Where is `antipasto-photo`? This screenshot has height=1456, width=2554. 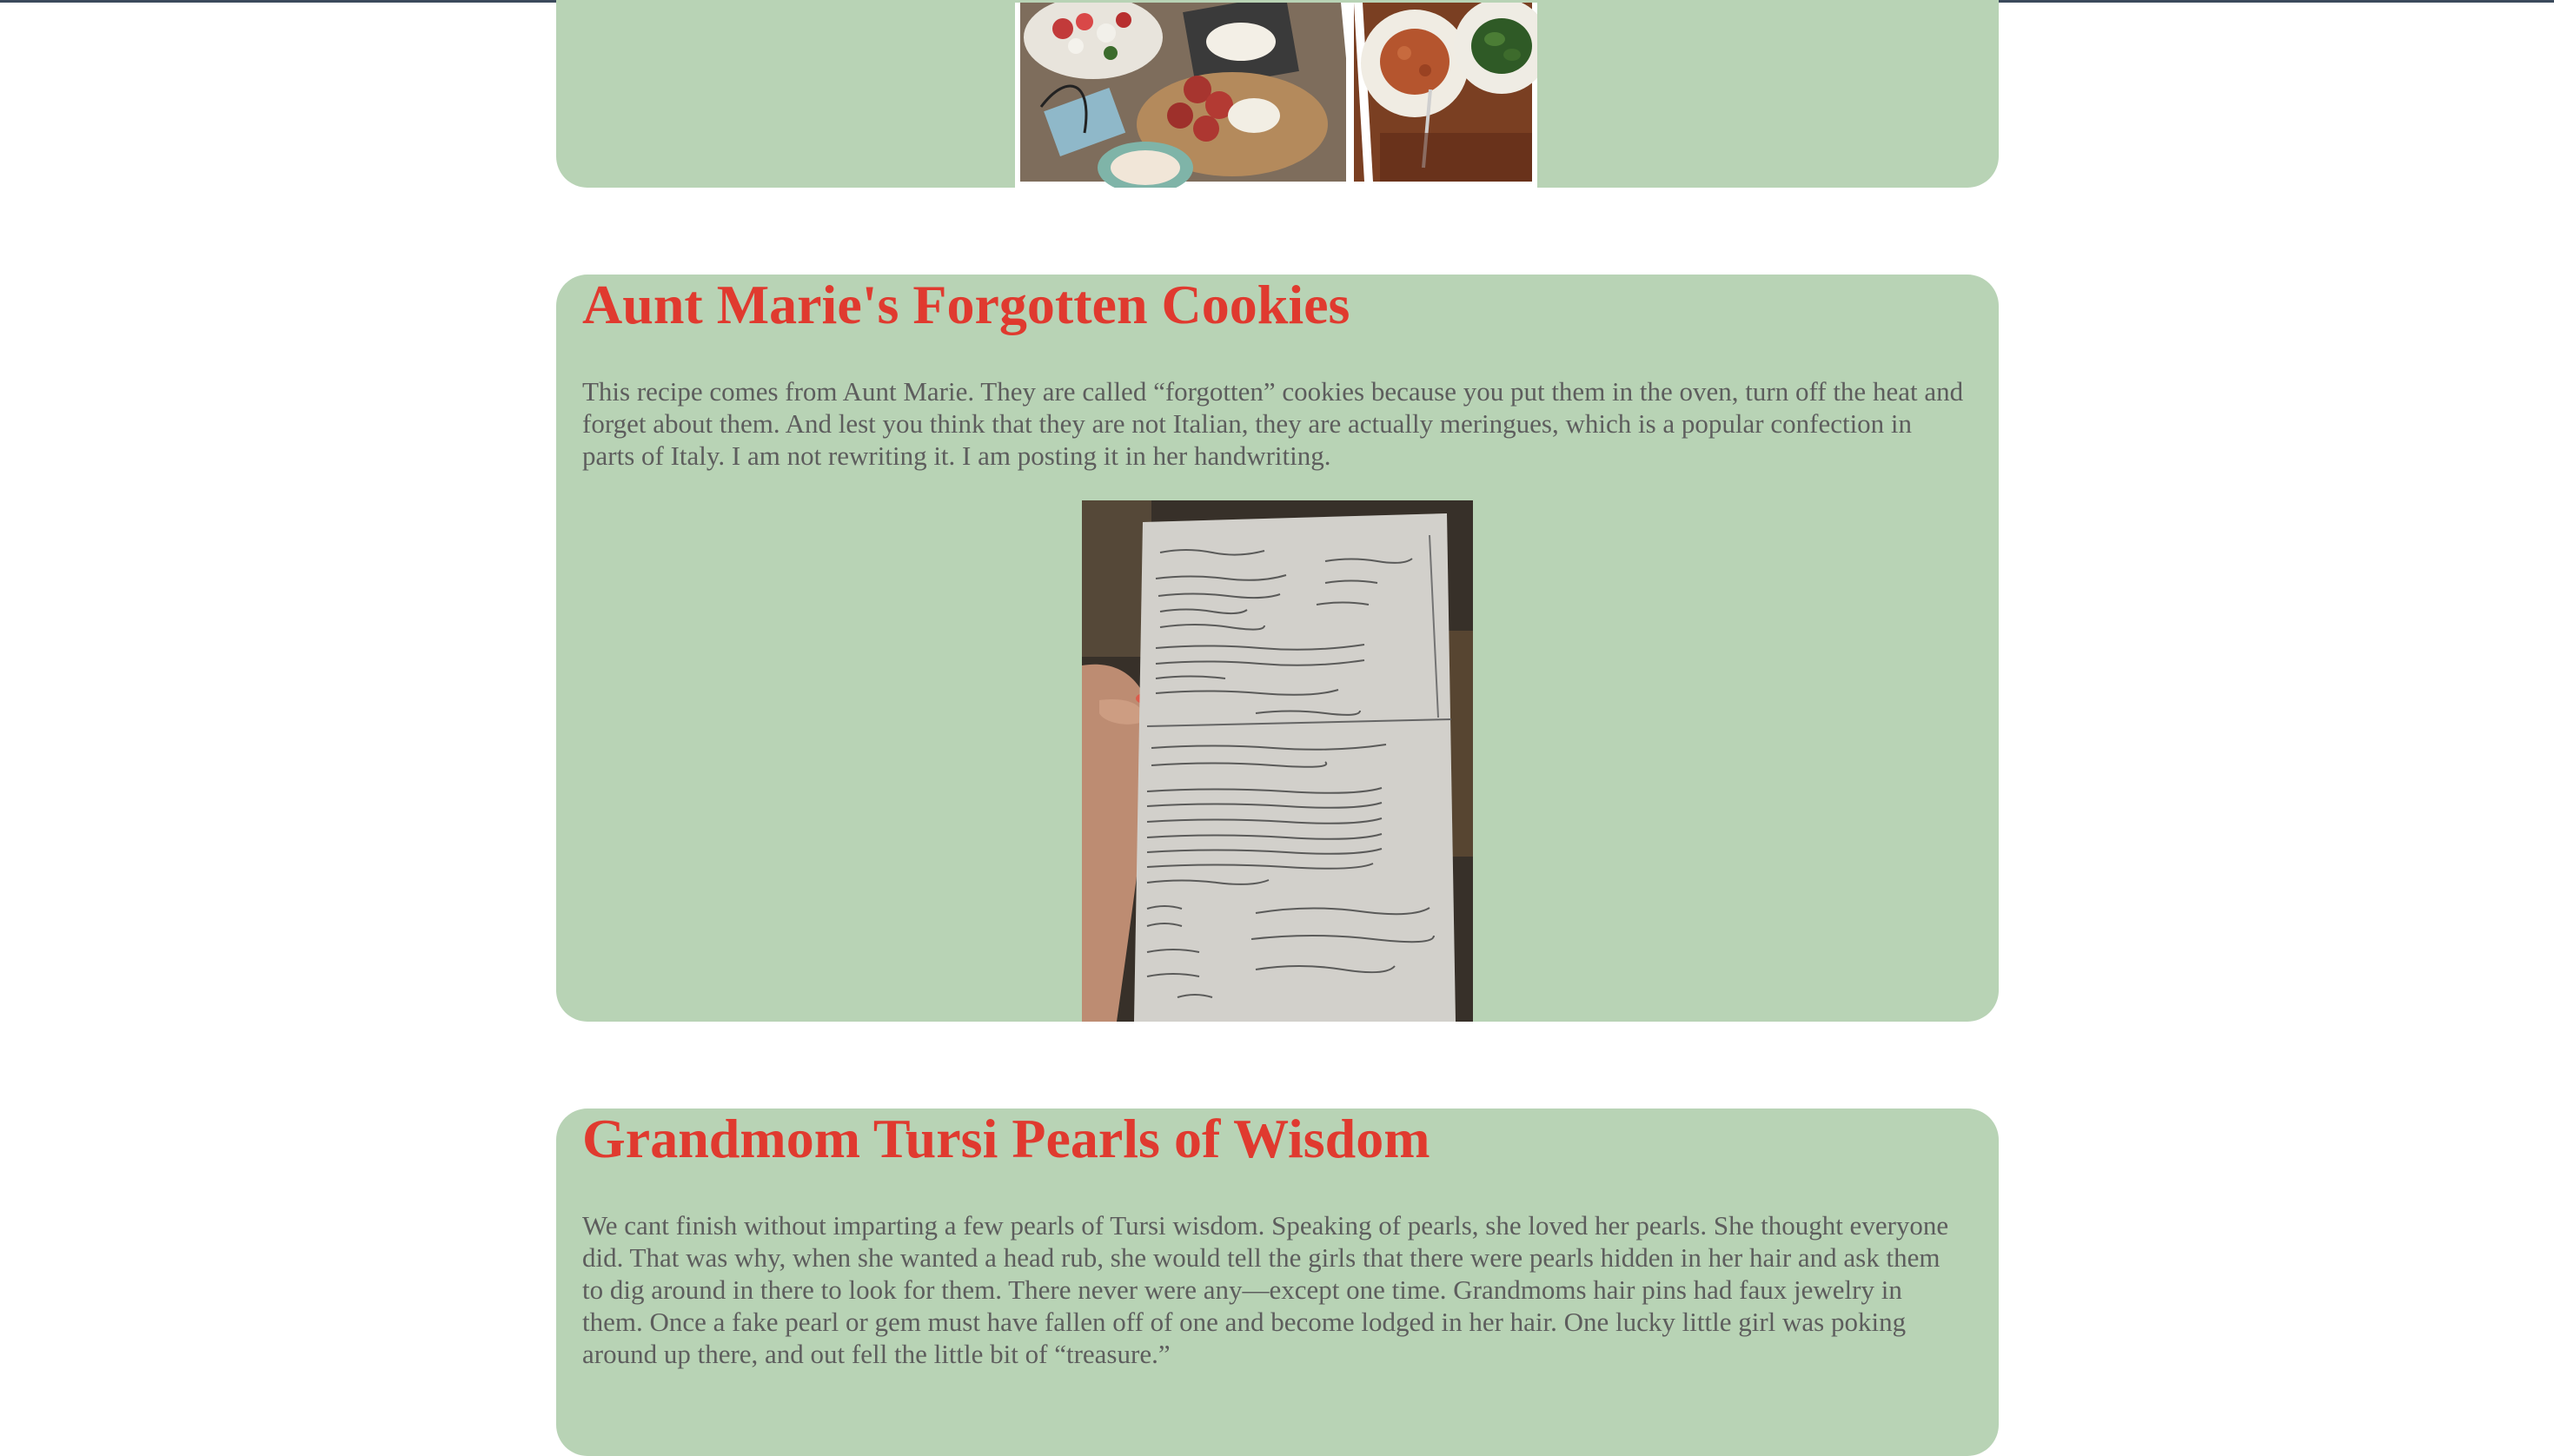 antipasto-photo is located at coordinates (1276, 95).